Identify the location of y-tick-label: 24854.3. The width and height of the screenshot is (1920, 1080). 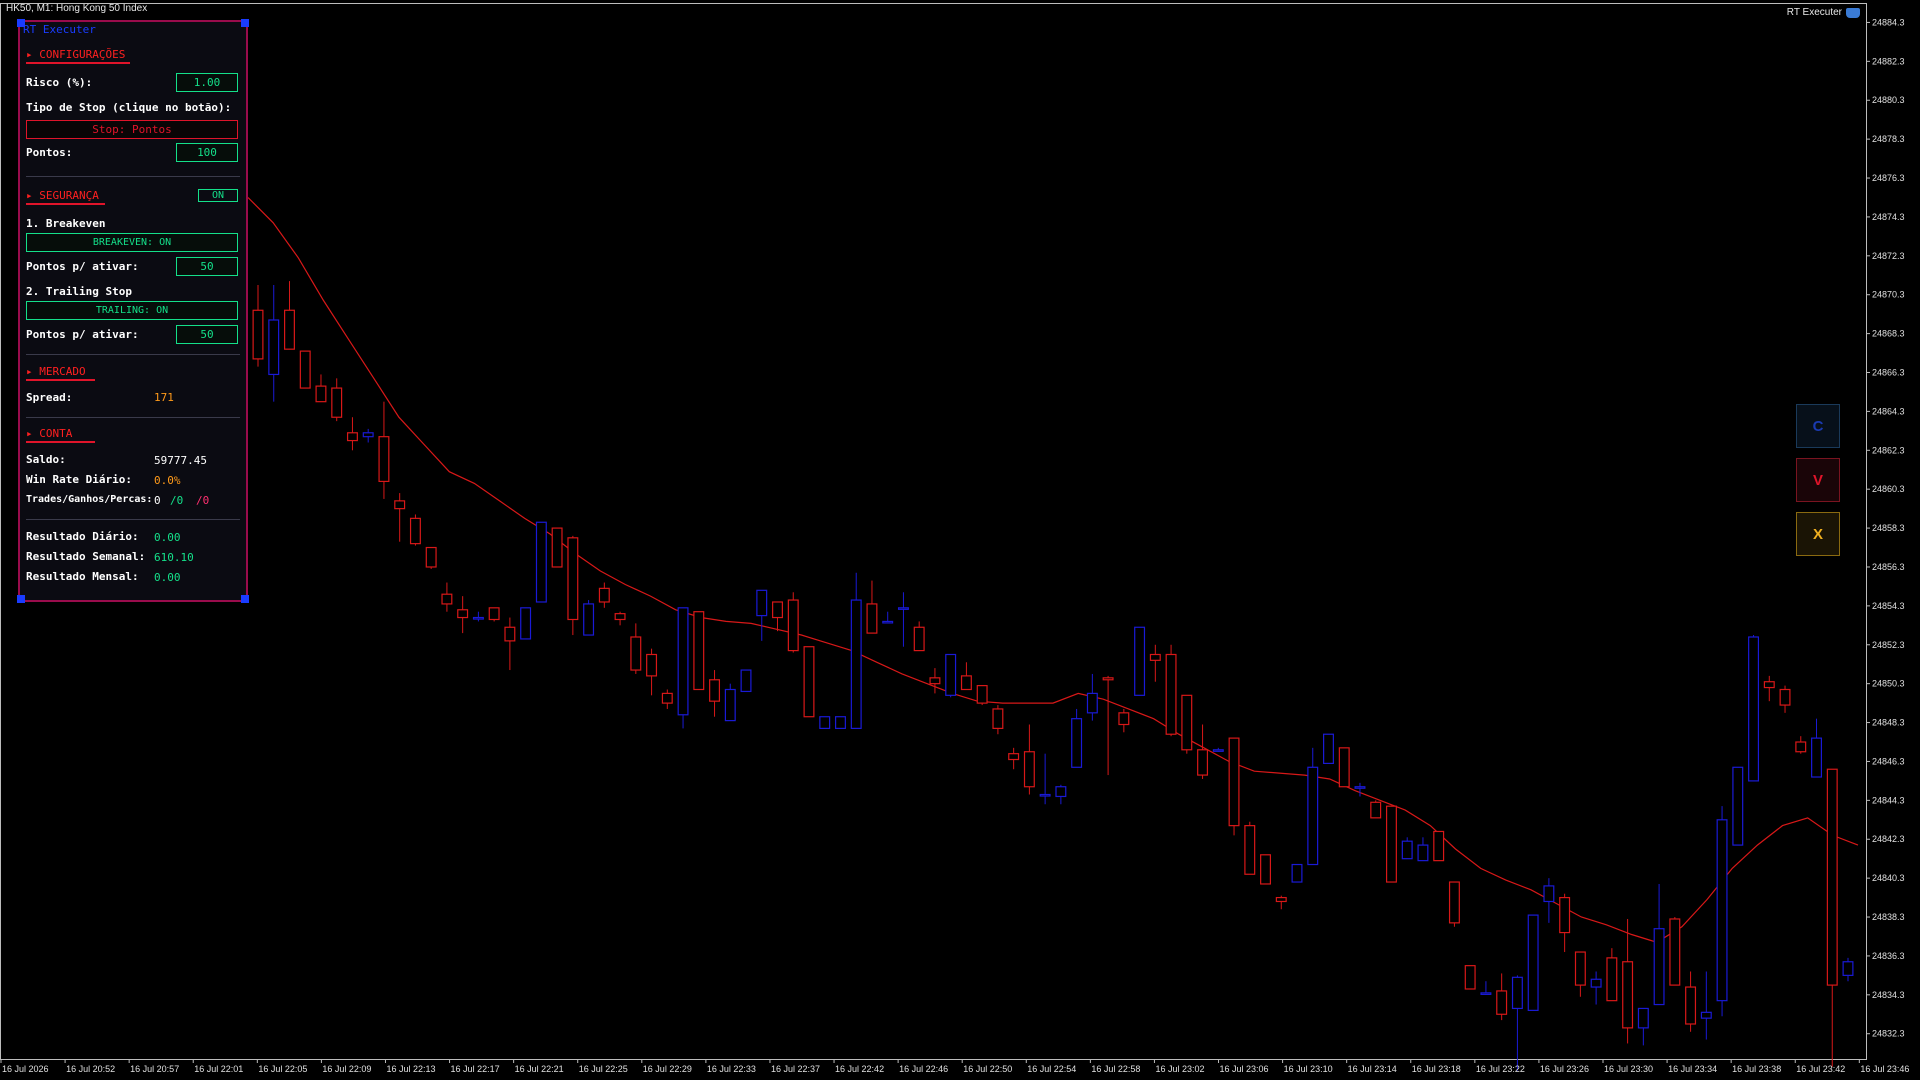
(1888, 606).